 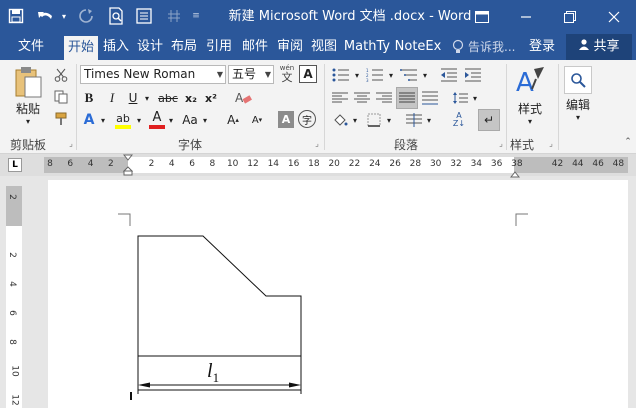 I want to click on align-left-icon, so click(x=340, y=98).